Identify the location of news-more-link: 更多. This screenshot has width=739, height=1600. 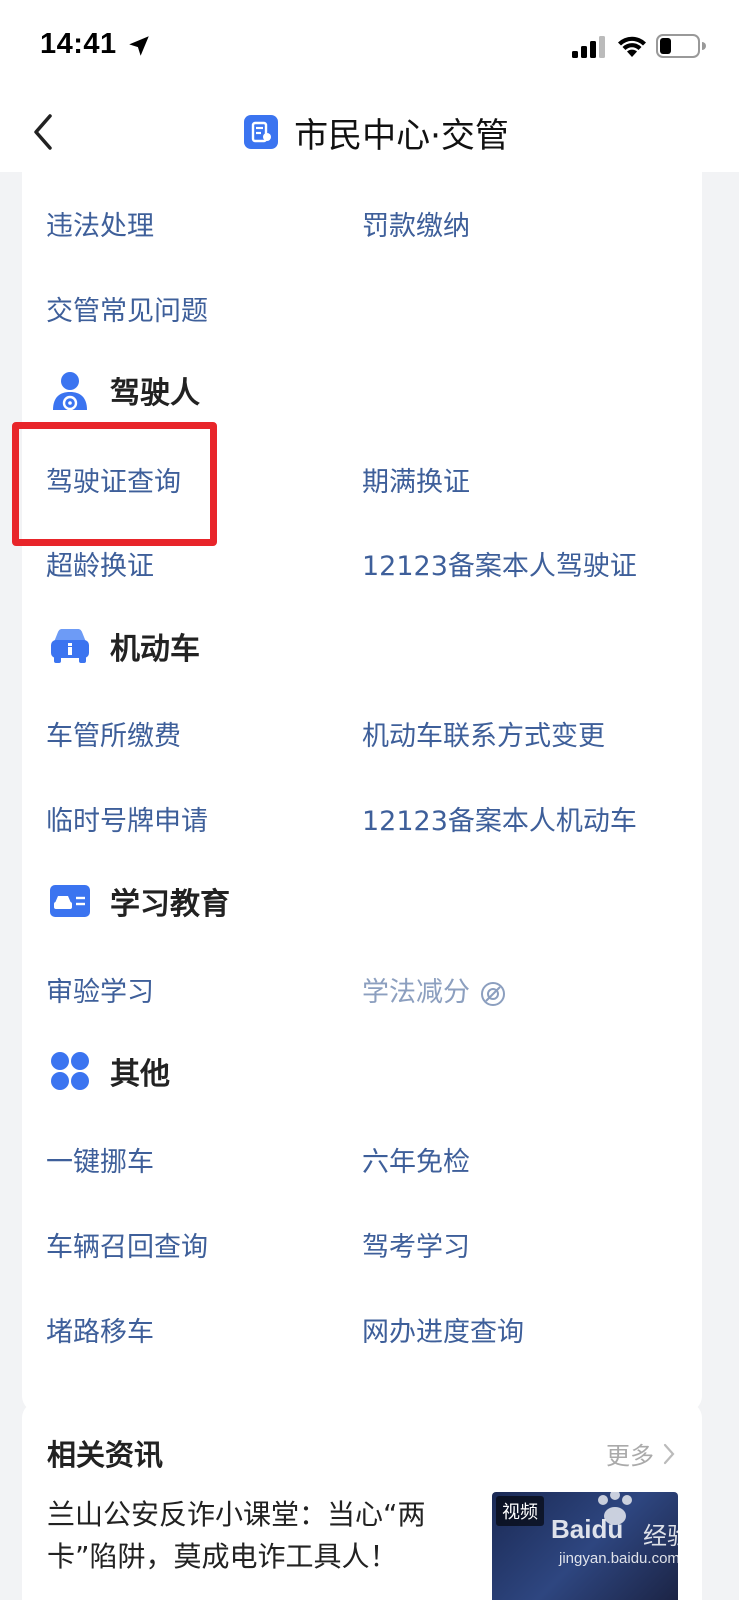
(641, 1453).